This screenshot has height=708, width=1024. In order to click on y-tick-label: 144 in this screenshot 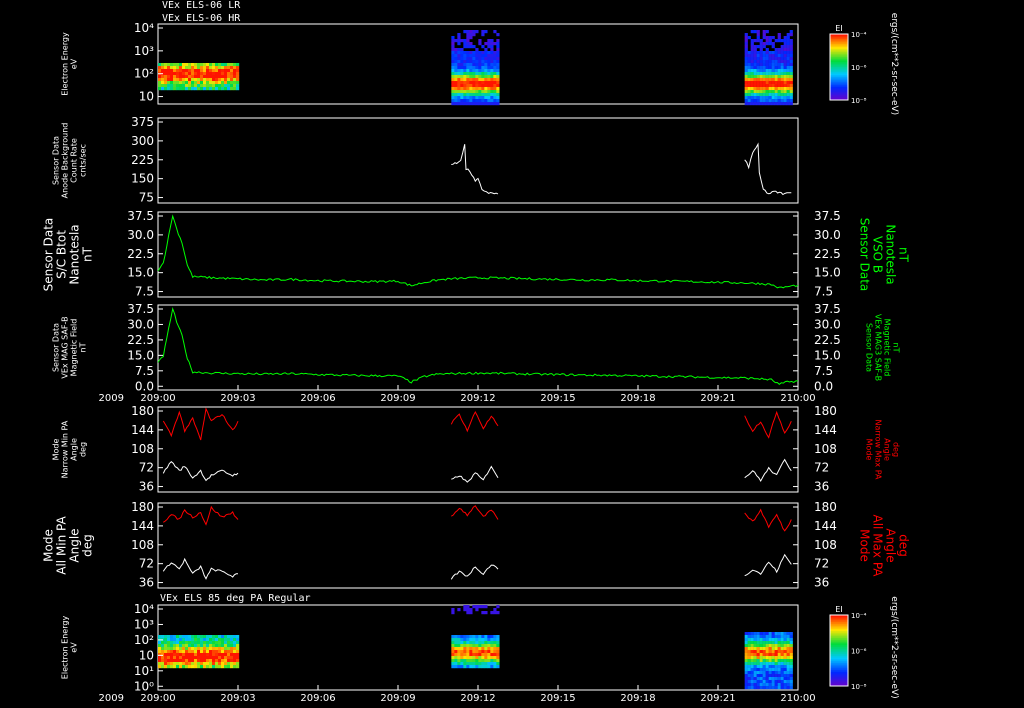, I will do `click(142, 526)`.